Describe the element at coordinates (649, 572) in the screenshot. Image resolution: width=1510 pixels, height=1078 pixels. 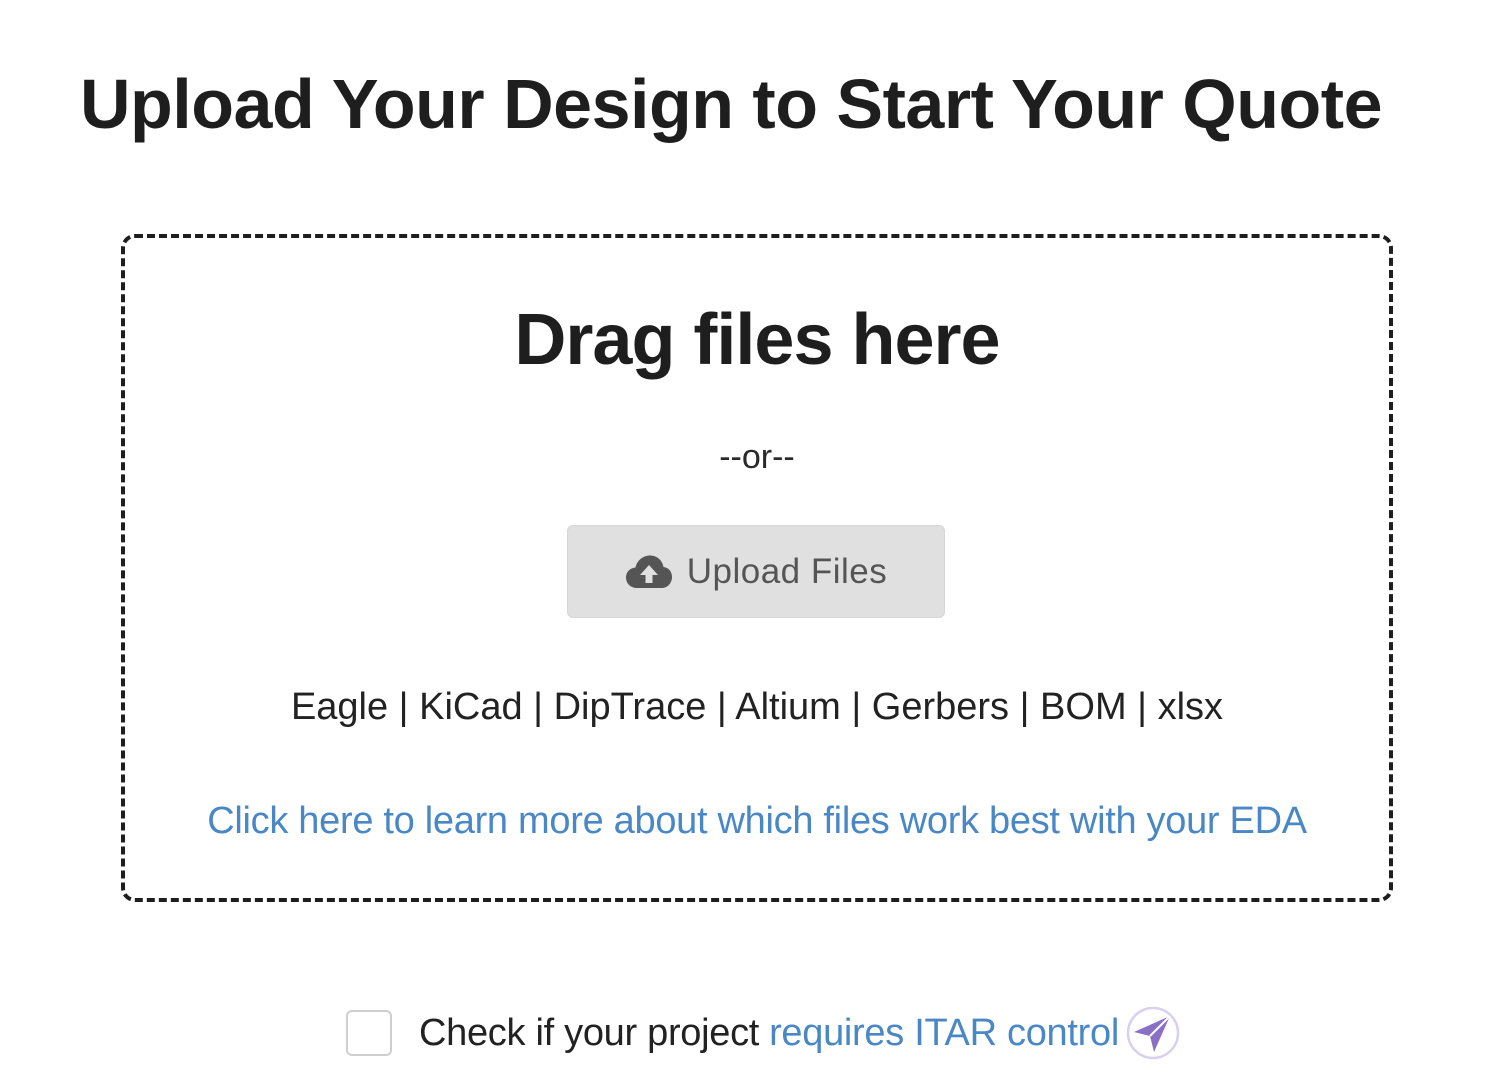
I see `cloud-upload-icon` at that location.